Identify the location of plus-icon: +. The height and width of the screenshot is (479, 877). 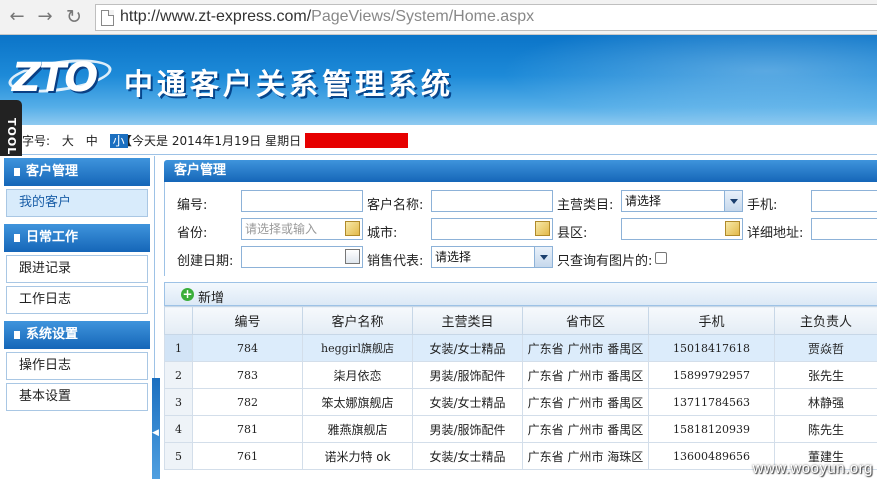
(187, 294).